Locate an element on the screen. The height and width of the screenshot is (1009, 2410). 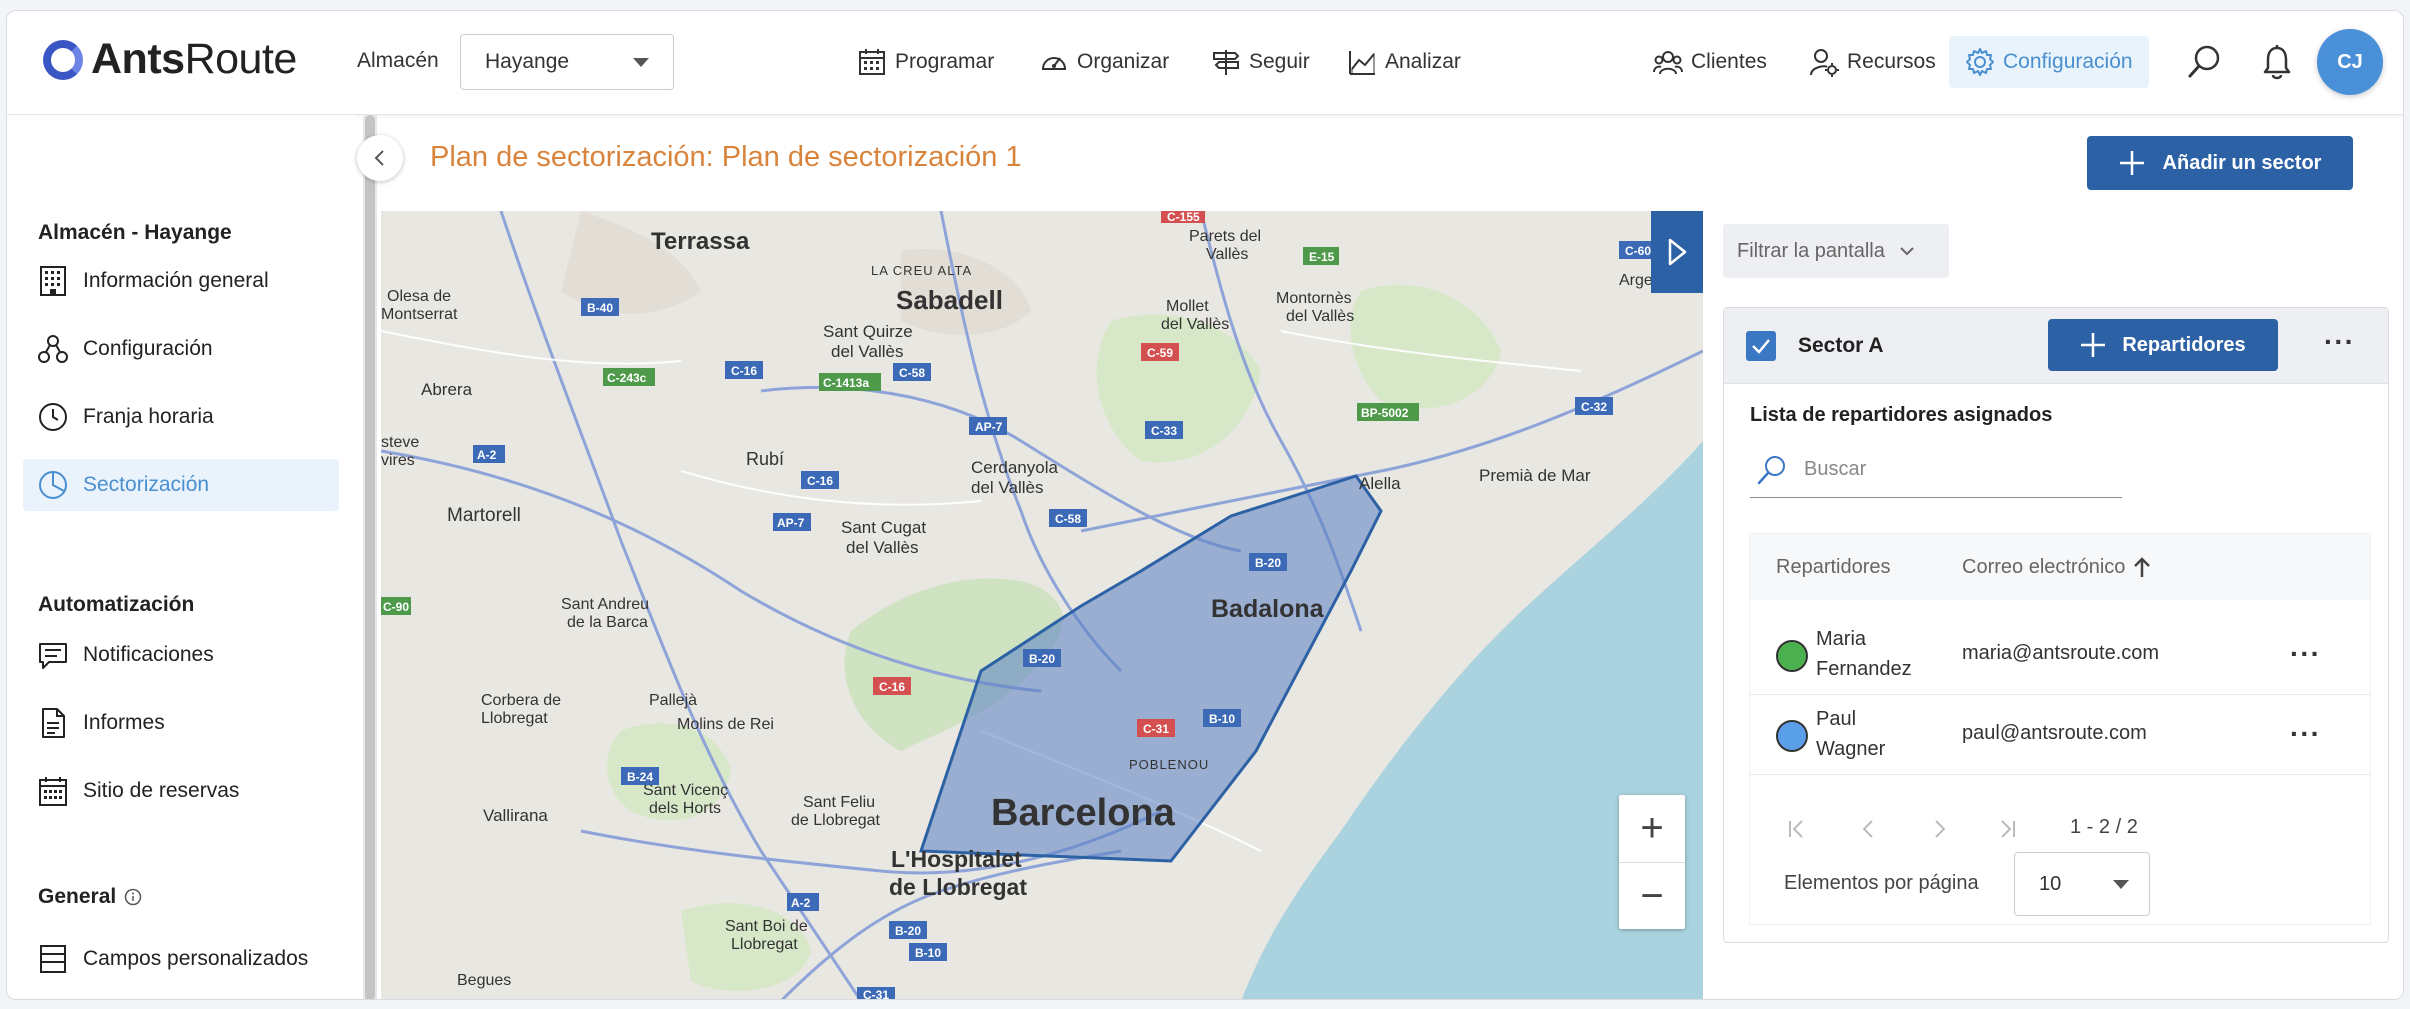
map-label-sant-cugat: Sant Cugat is located at coordinates (883, 527).